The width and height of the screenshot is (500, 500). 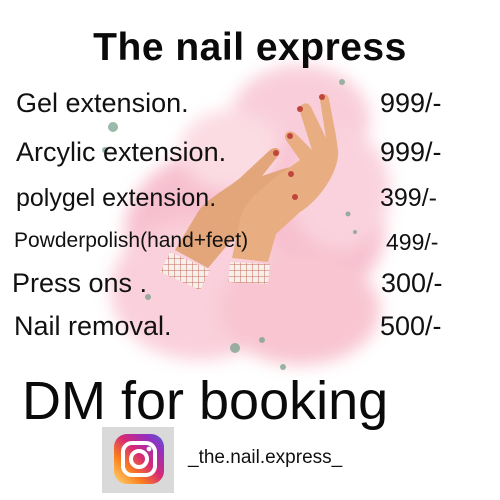 What do you see at coordinates (250, 288) in the screenshot?
I see `menu-row: Press ons . 300/-` at bounding box center [250, 288].